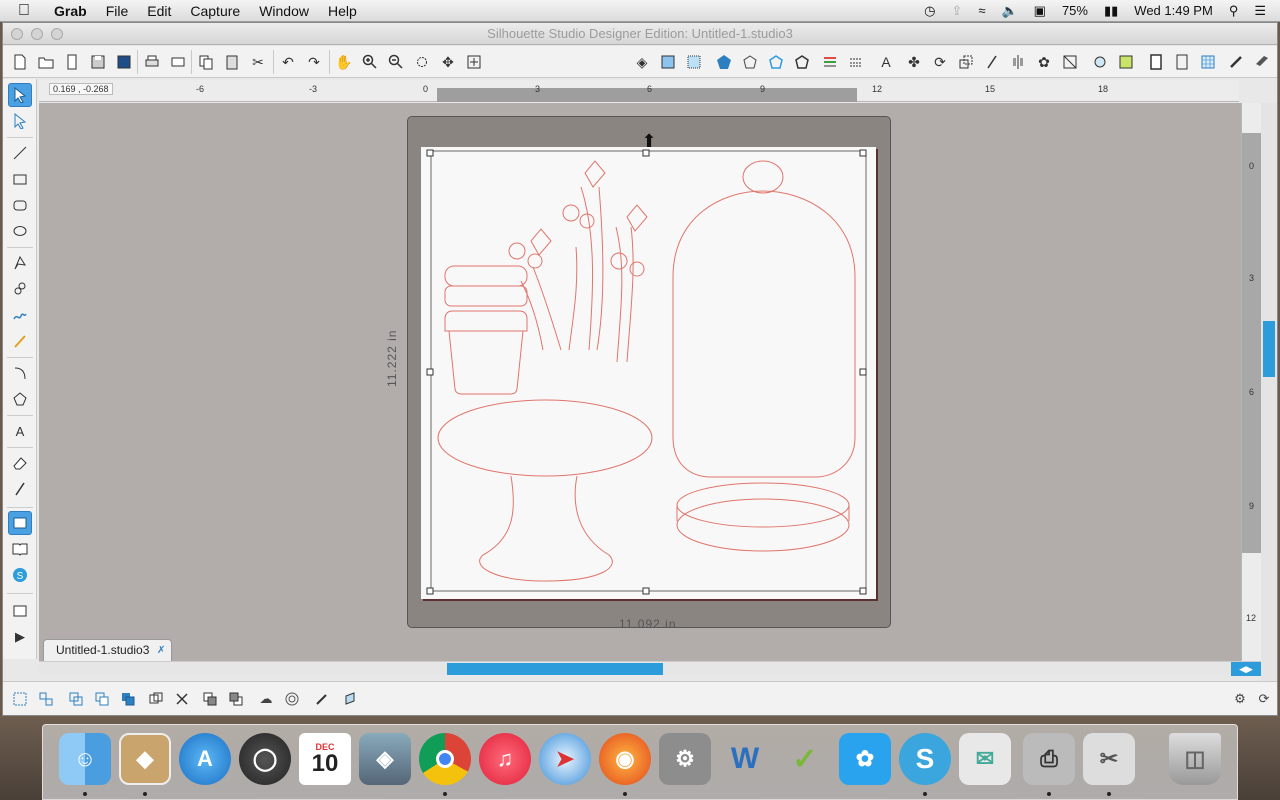 The width and height of the screenshot is (1280, 800). Describe the element at coordinates (745, 759) in the screenshot. I see `word-icon: W` at that location.